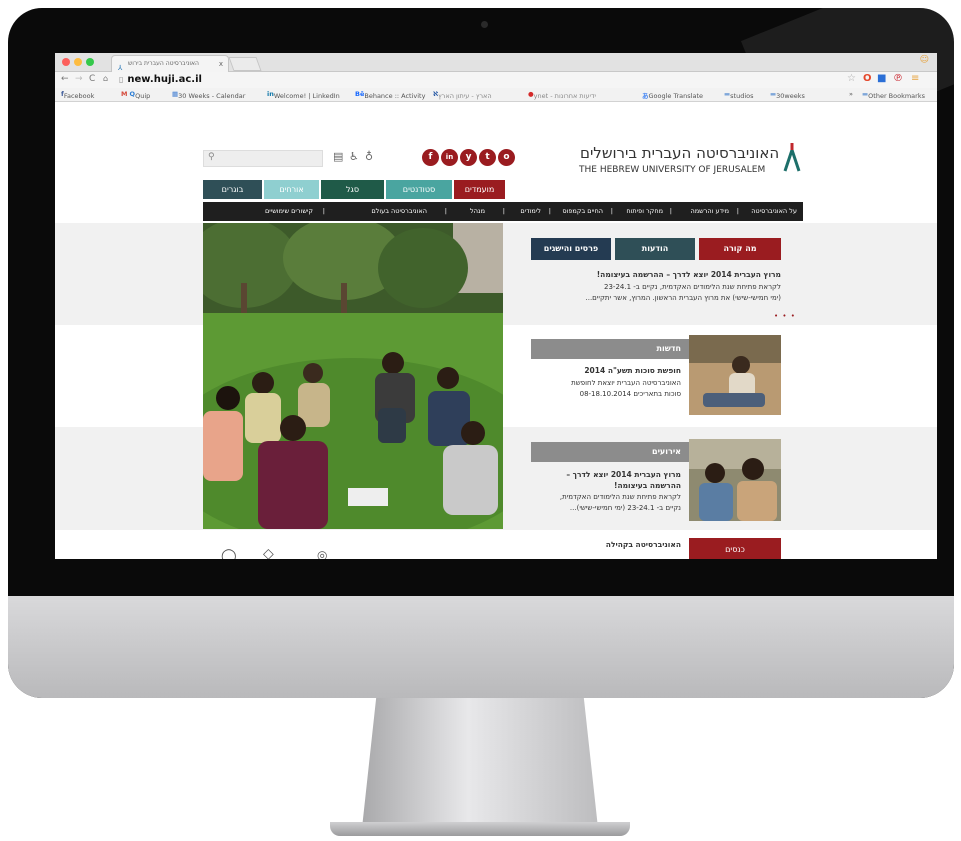 Image resolution: width=961 pixels, height=841 pixels. What do you see at coordinates (232, 189) in the screenshot?
I see `audience-tab-alumni: בוגרים` at bounding box center [232, 189].